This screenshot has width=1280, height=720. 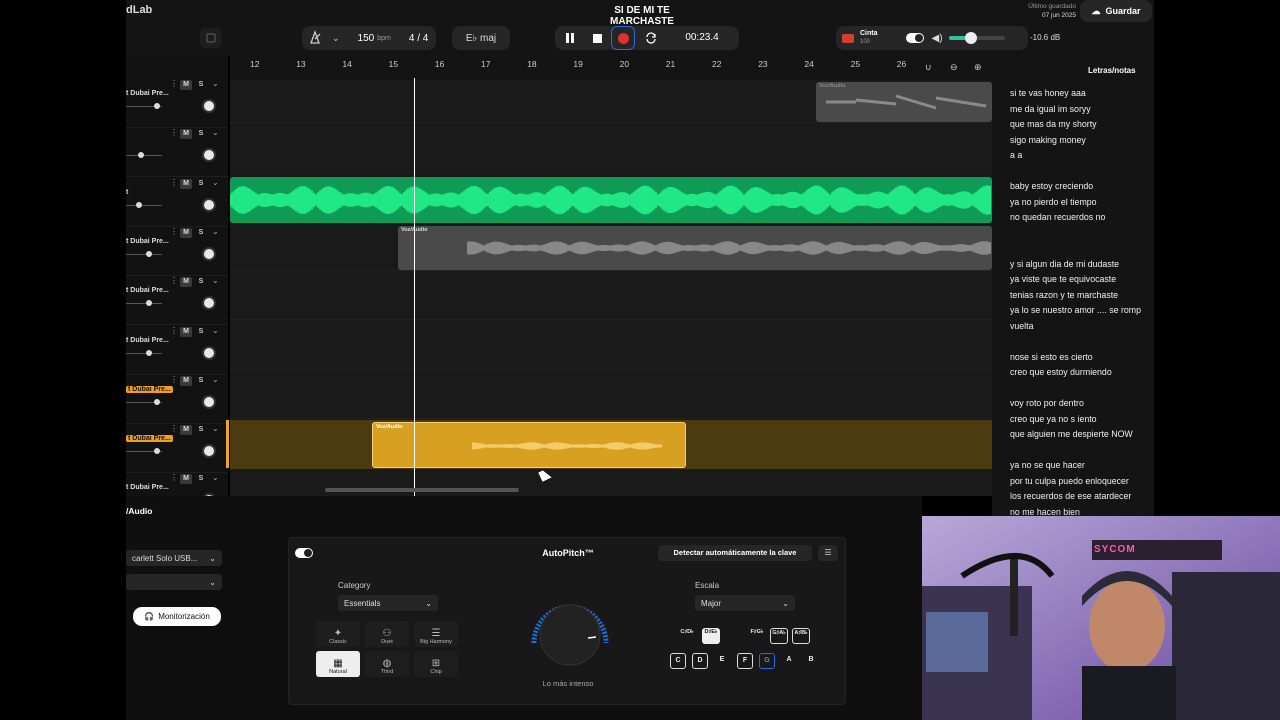 I want to click on audio-clip-orange: Voz/Audio, so click(x=529, y=445).